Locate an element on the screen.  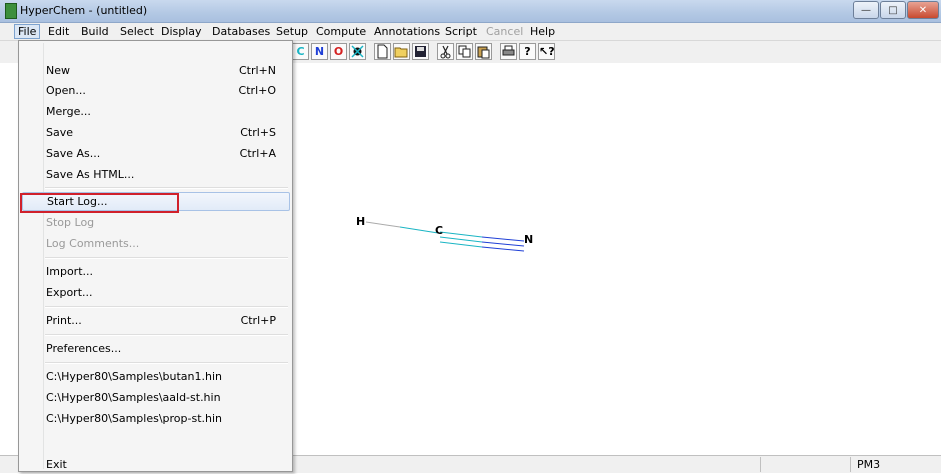
new-file-button is located at coordinates (382, 51).